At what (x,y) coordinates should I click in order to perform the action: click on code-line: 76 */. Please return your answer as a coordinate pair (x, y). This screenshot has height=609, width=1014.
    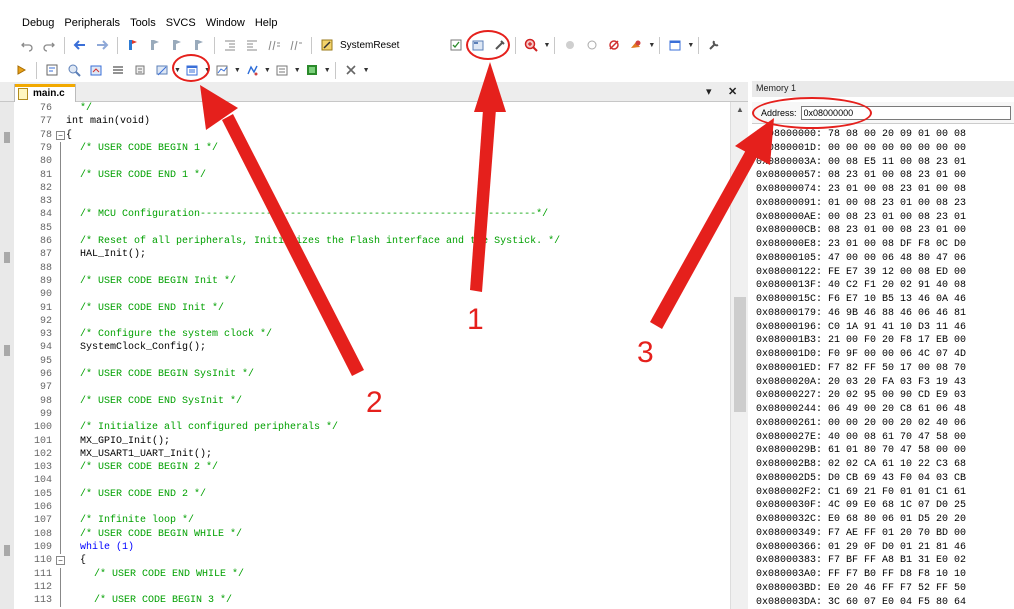
    Looking at the image, I should click on (365, 108).